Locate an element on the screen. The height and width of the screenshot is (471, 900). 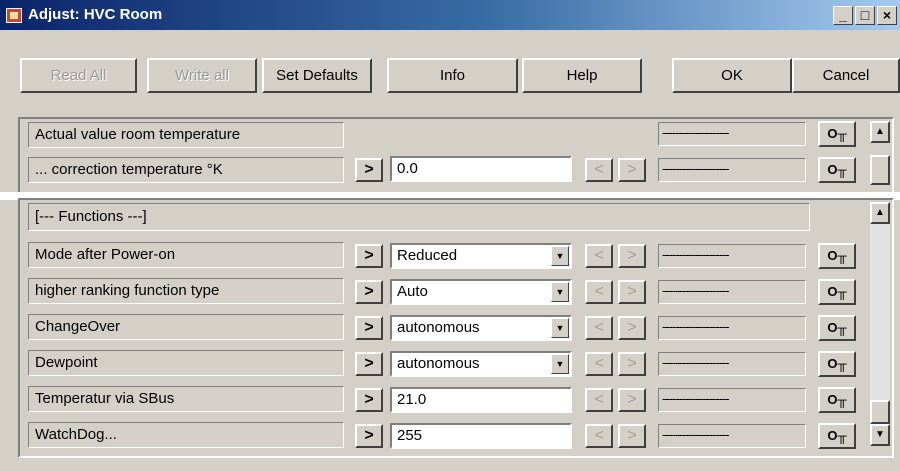
row-label: Actual value room temperature is located at coordinates (186, 135).